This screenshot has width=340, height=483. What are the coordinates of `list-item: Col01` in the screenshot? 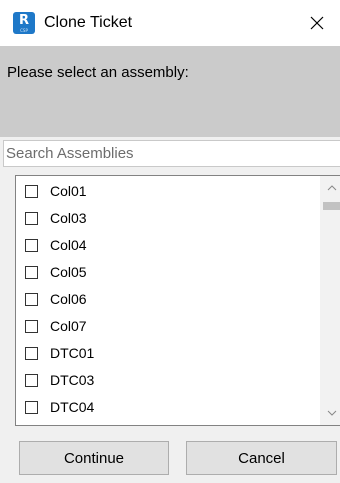 It's located at (56, 191).